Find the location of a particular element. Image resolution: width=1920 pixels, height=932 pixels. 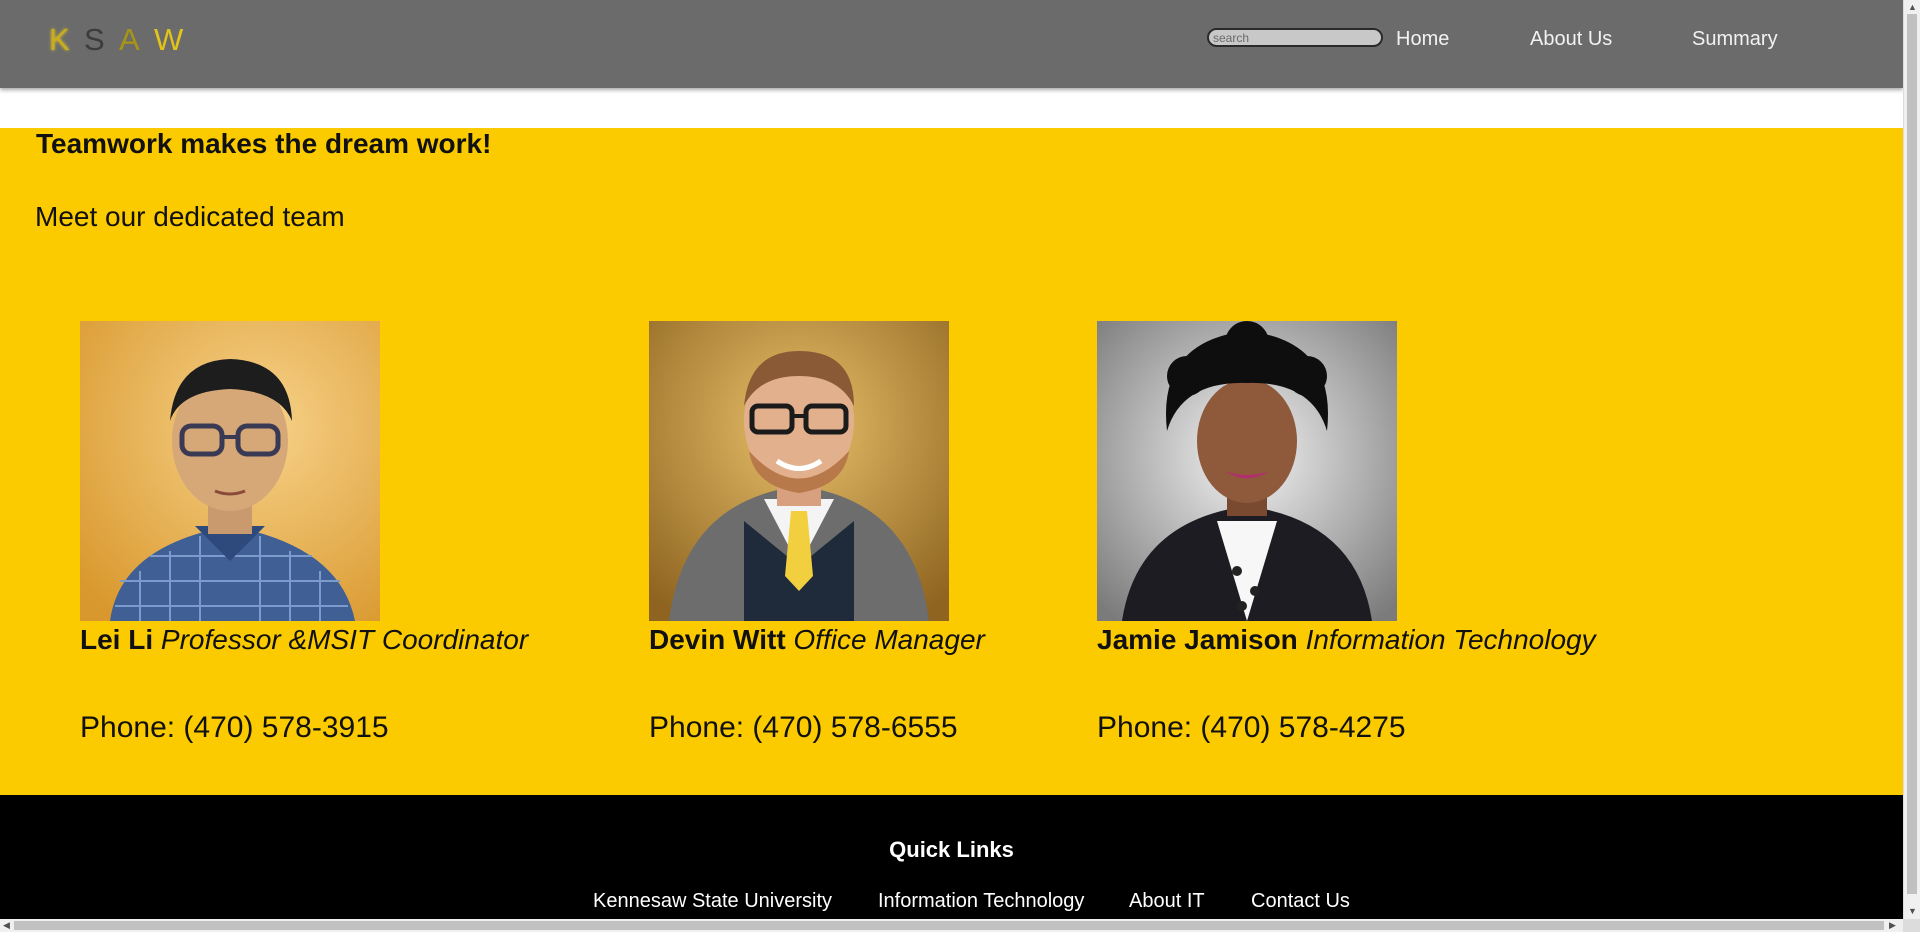

logo-letter-k: K is located at coordinates (59, 39).